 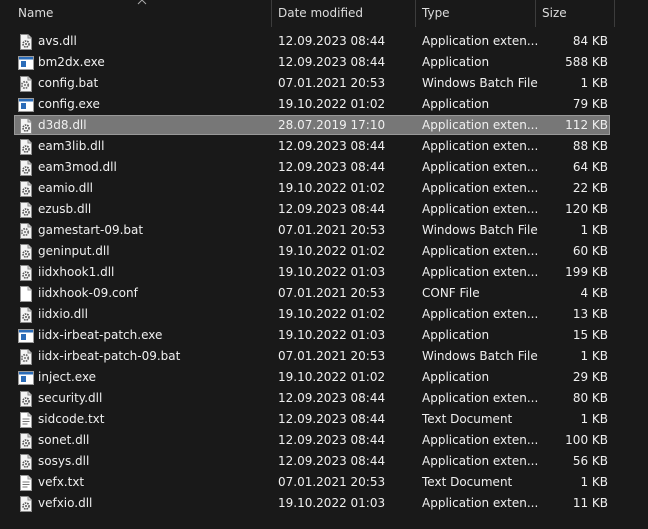 What do you see at coordinates (67, 377) in the screenshot?
I see `file-name: inject.exe` at bounding box center [67, 377].